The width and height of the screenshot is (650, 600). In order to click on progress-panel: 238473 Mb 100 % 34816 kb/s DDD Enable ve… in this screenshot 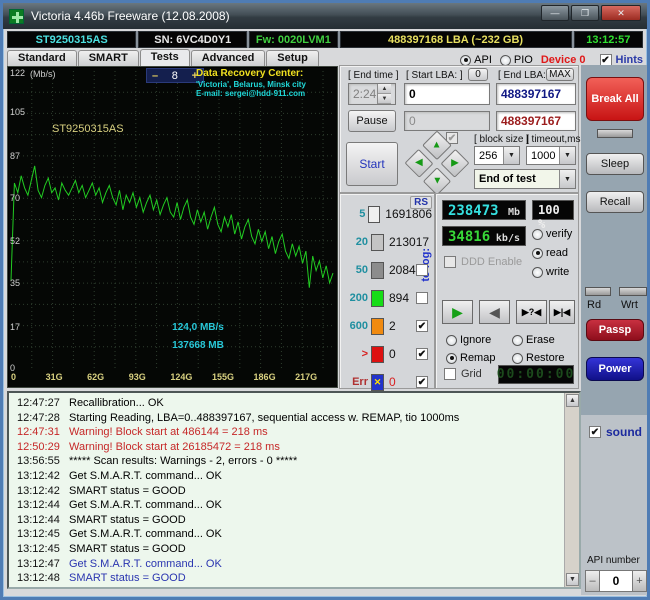, I will do `click(507, 291)`.